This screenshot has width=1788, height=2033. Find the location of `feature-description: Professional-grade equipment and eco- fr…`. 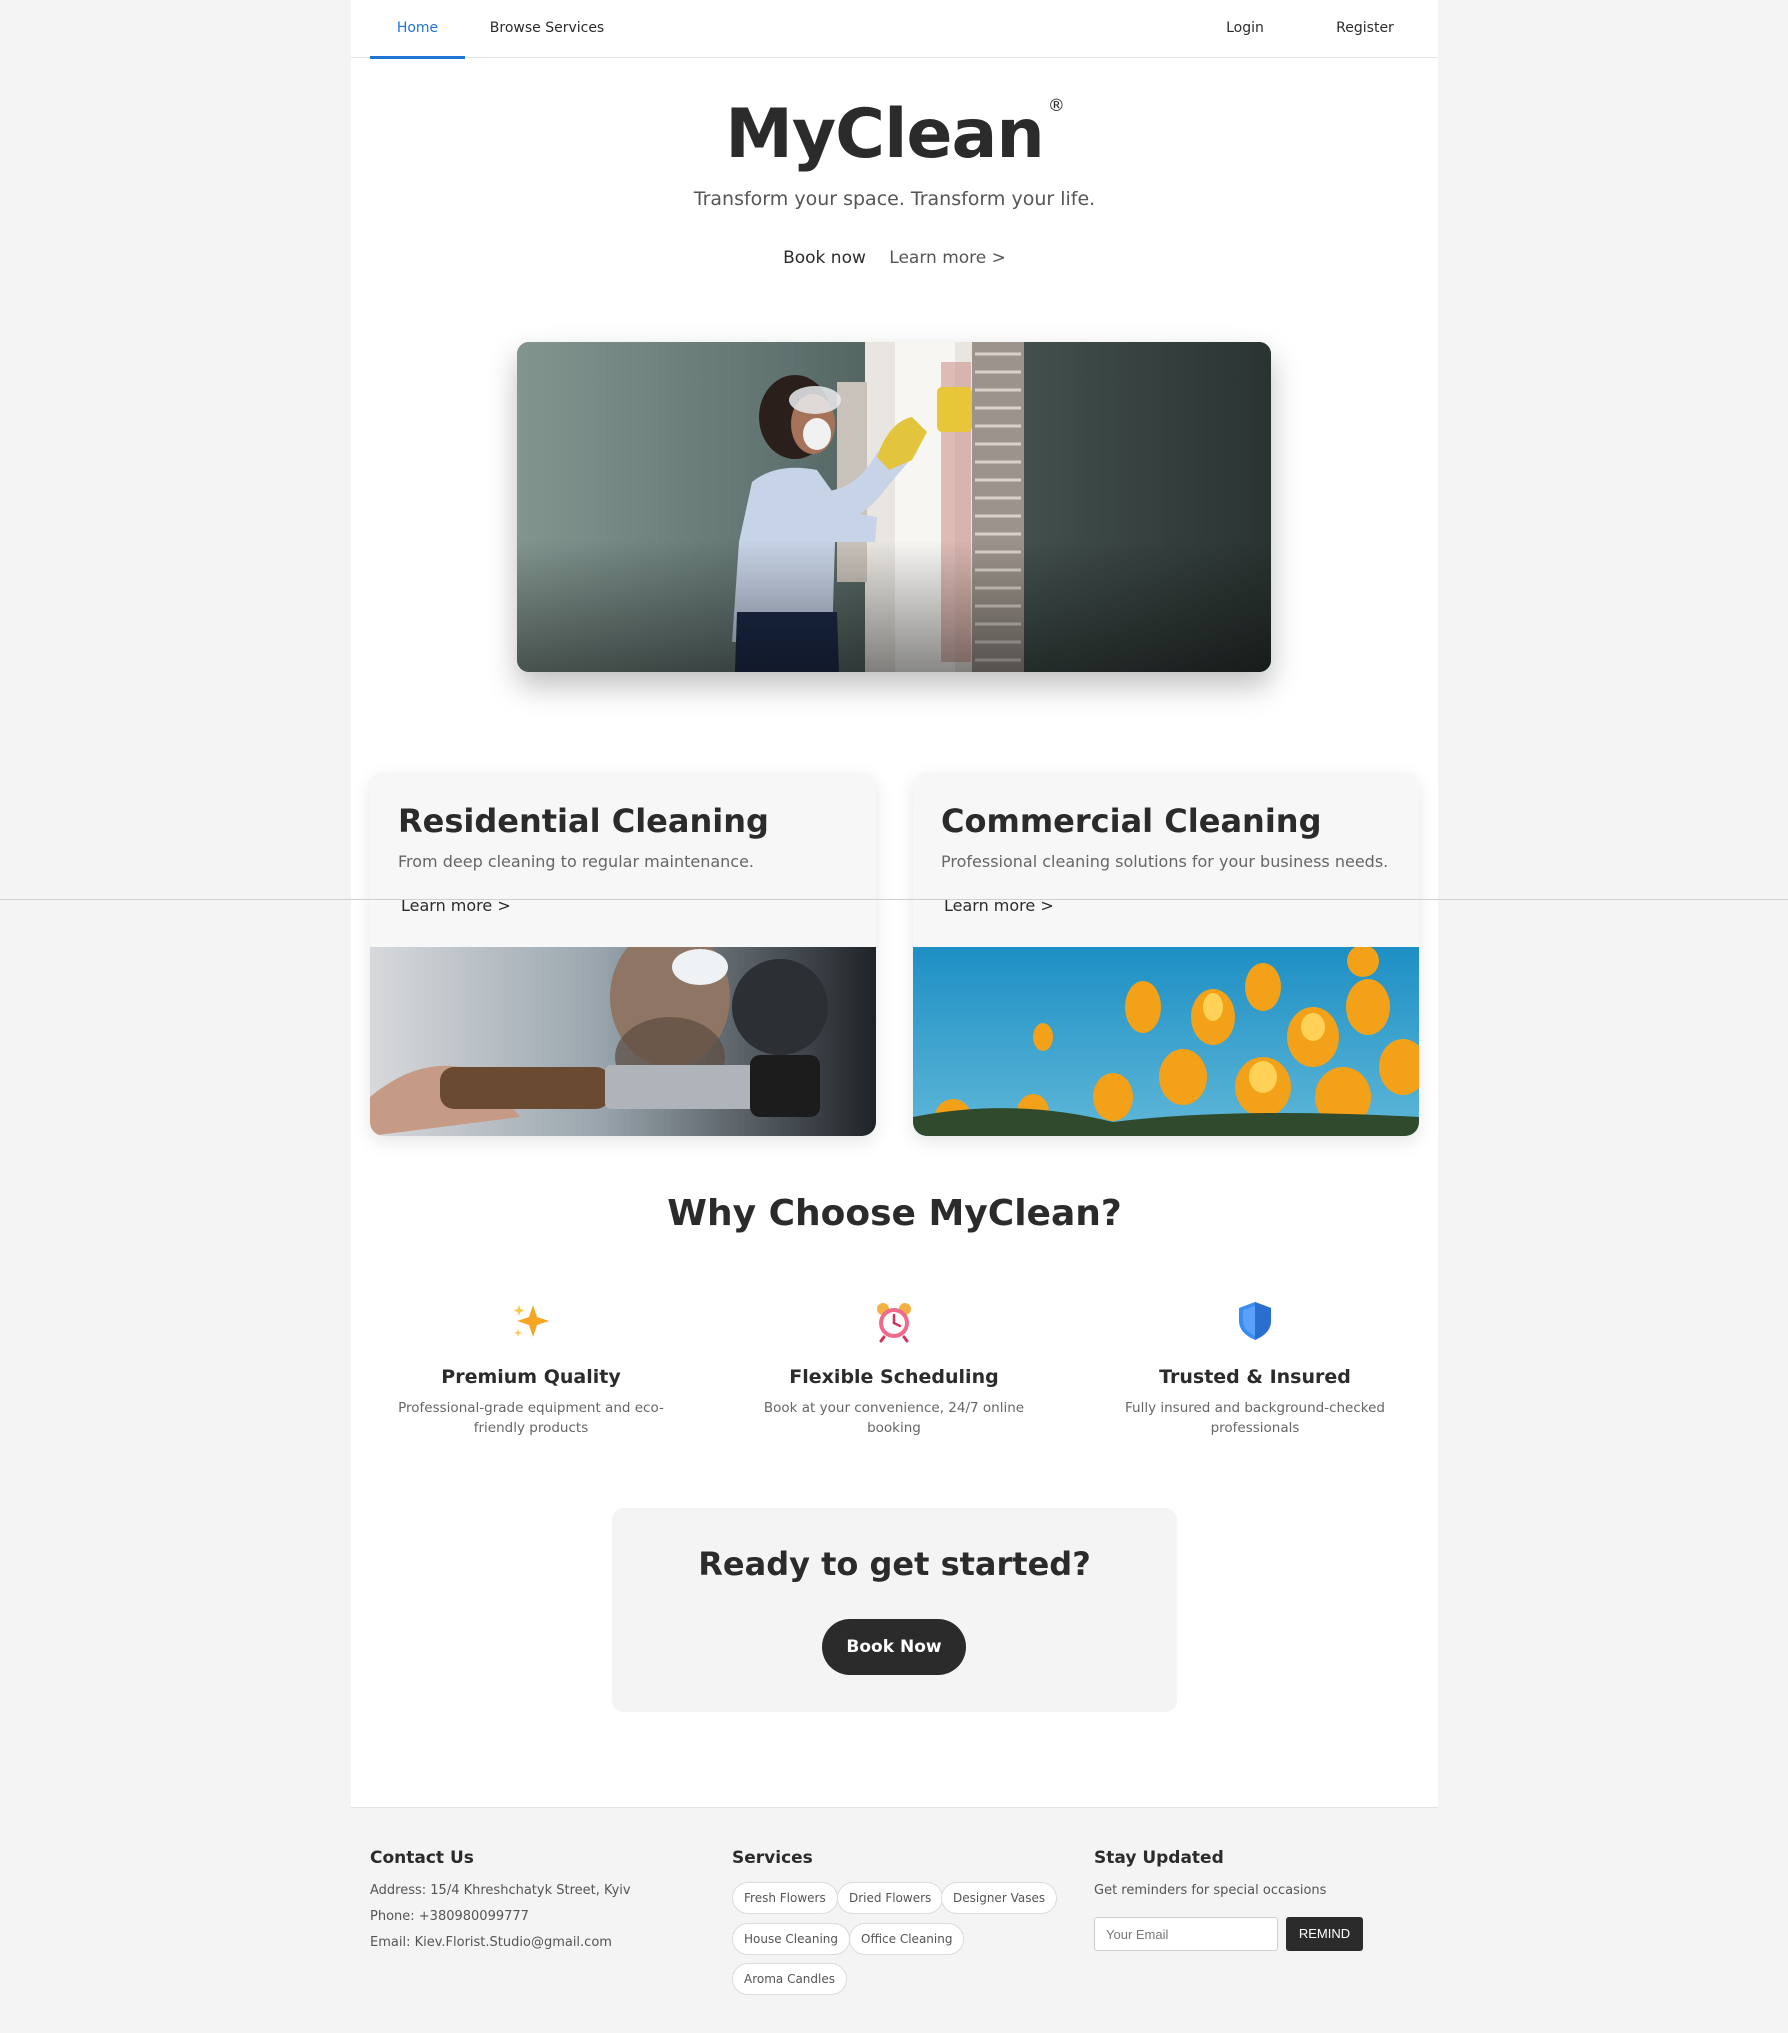

feature-description: Professional-grade equipment and eco- fr… is located at coordinates (531, 1418).